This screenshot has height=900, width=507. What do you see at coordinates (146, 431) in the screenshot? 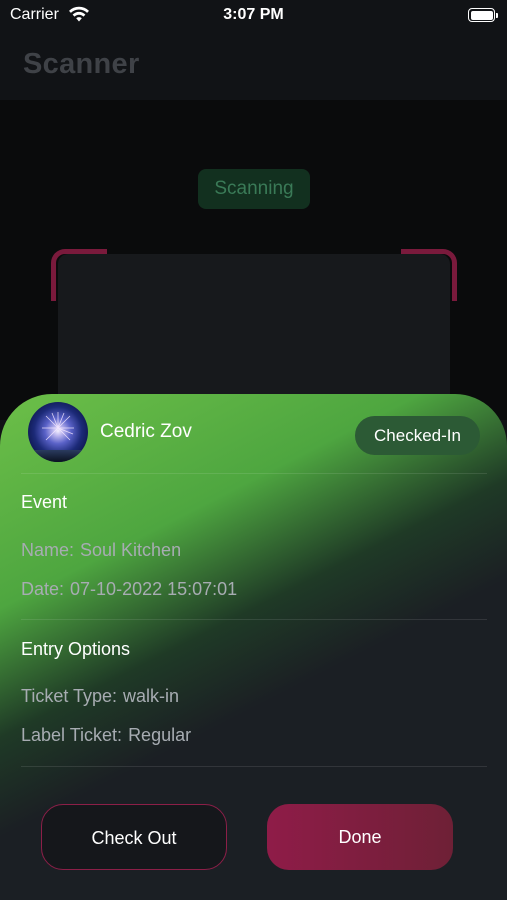
I see `attendee-name: Cedric Zov` at bounding box center [146, 431].